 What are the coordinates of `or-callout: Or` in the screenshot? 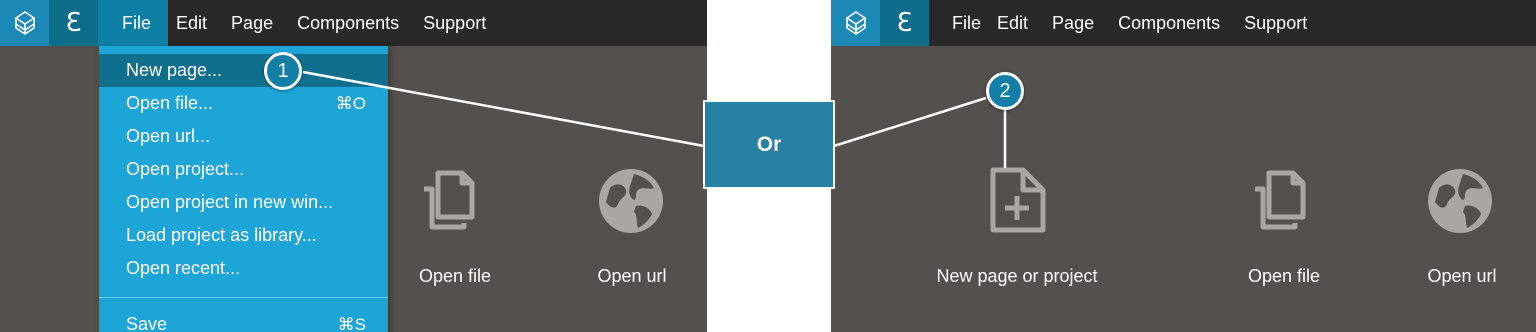 It's located at (769, 144).